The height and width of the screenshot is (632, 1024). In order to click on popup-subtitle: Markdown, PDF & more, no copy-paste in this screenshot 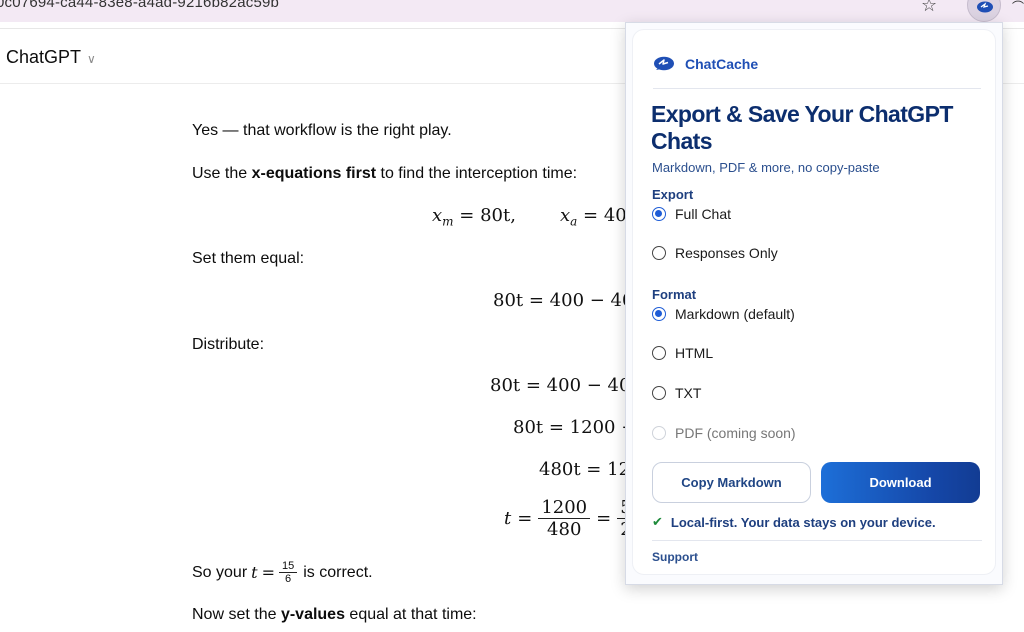, I will do `click(766, 167)`.